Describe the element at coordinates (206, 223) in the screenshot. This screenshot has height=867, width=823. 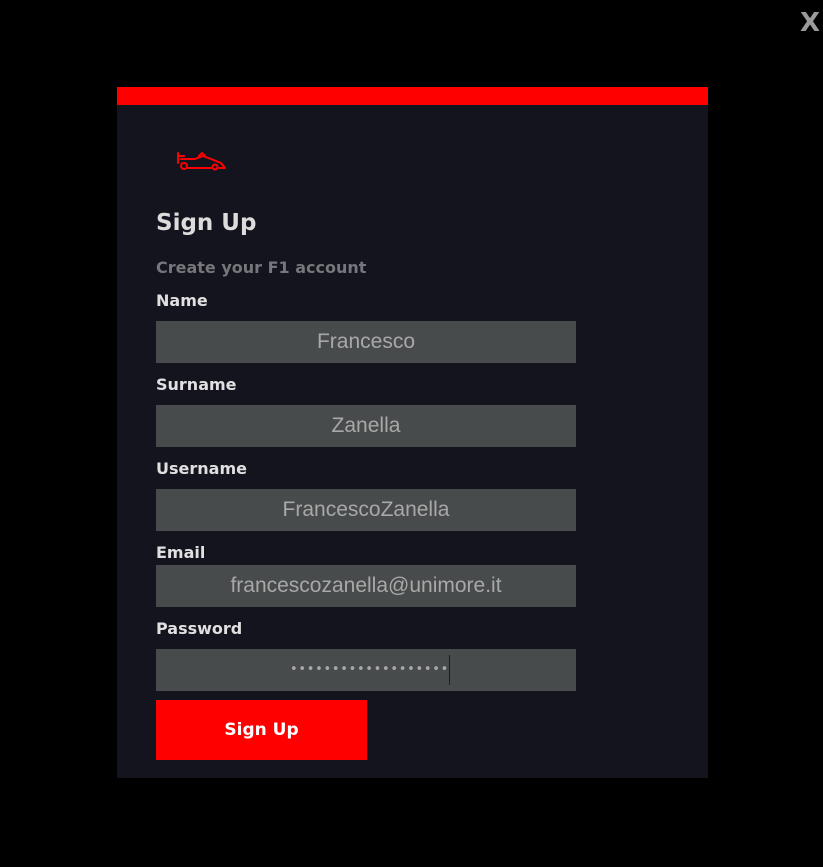
I see `page-title: Sign Up` at that location.